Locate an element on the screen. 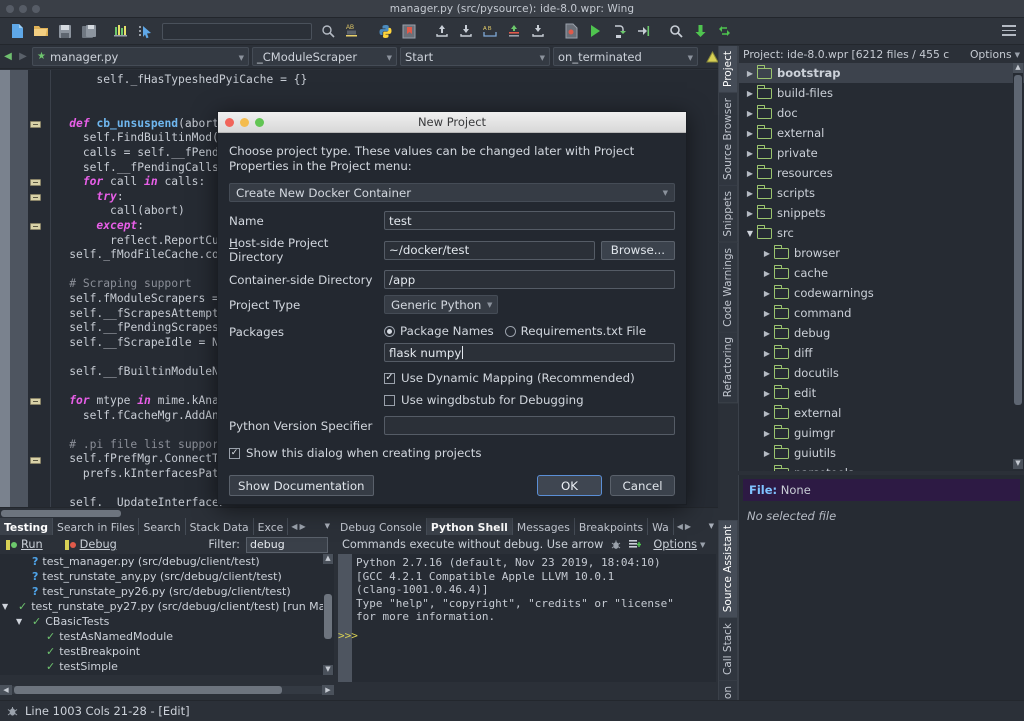 The image size is (1024, 721). nav-forward-icon: ▶ is located at coordinates (23, 56).